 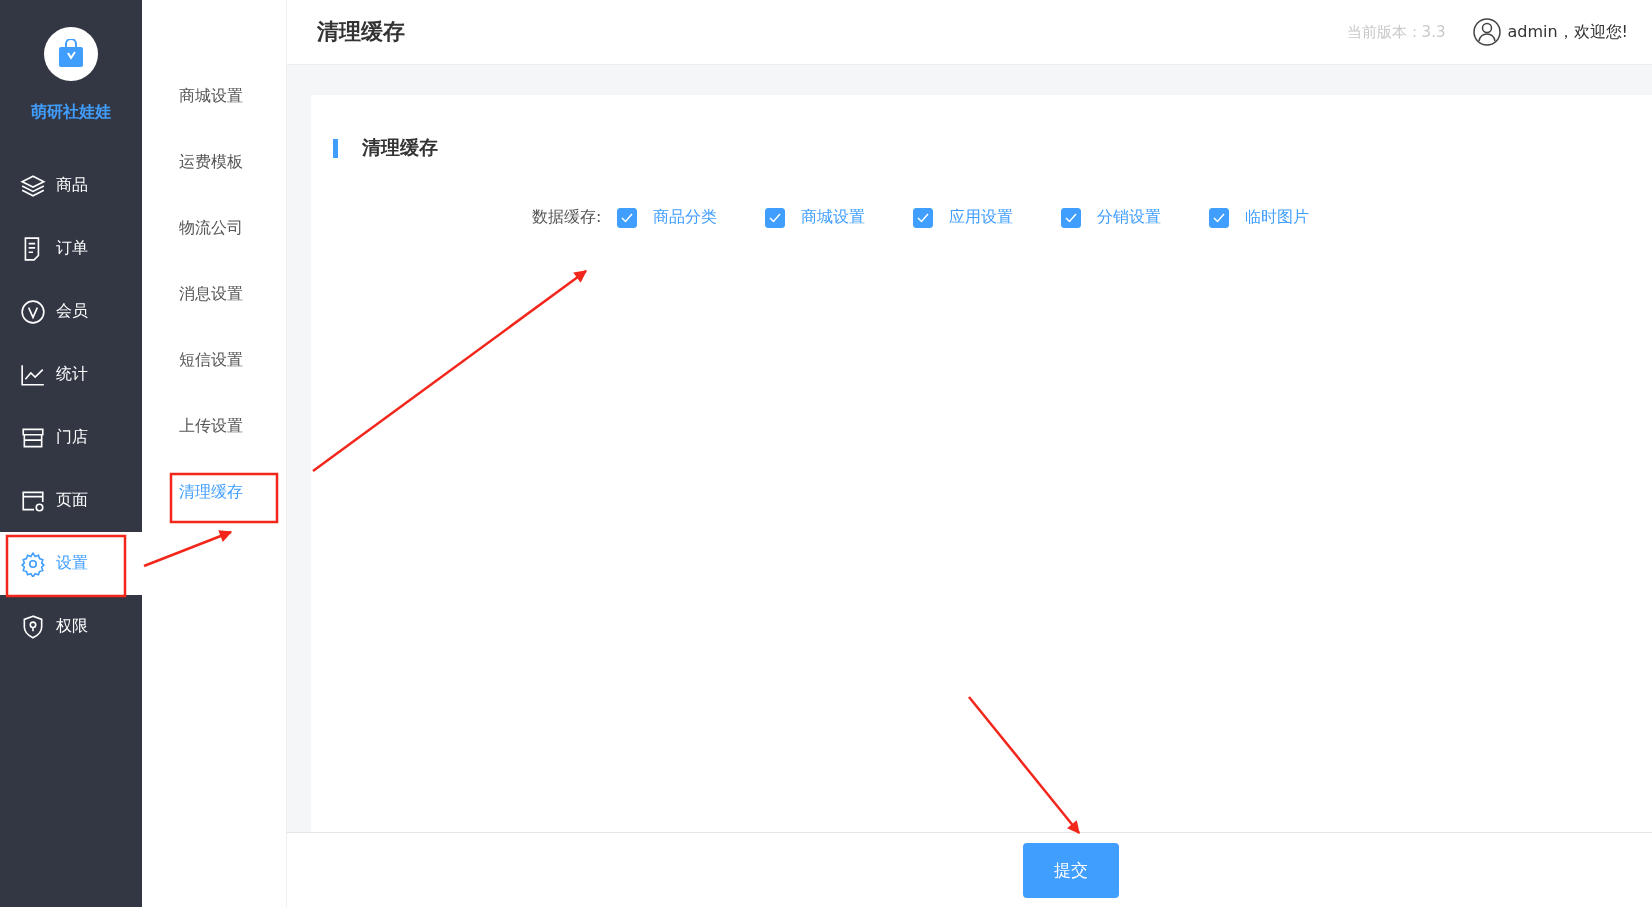 I want to click on submenu-item: 短信设置, so click(x=214, y=360).